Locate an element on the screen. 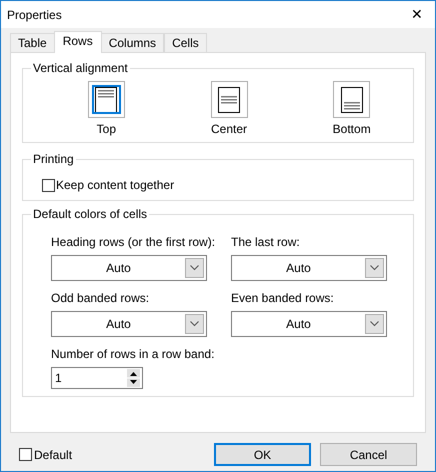  checkbox-label: Default is located at coordinates (53, 455).